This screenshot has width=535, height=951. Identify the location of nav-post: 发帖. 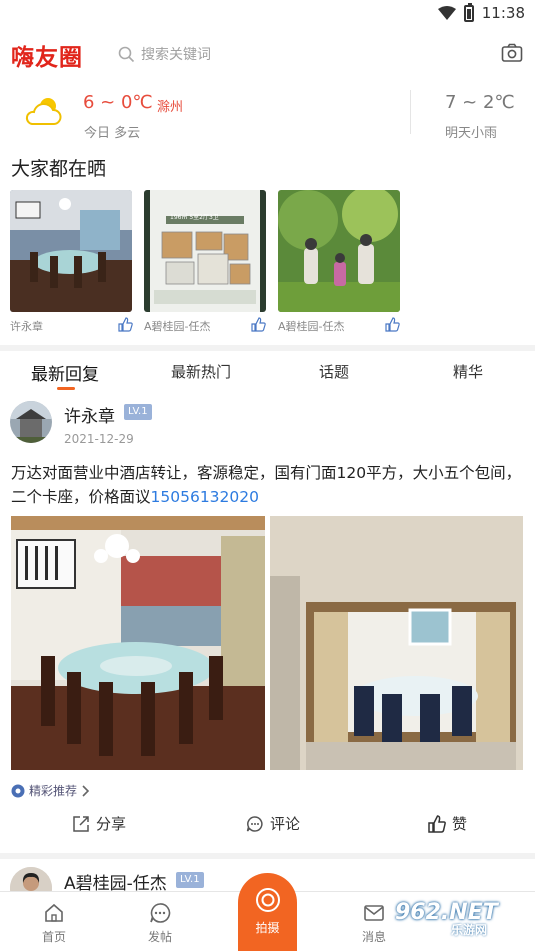
(160, 923).